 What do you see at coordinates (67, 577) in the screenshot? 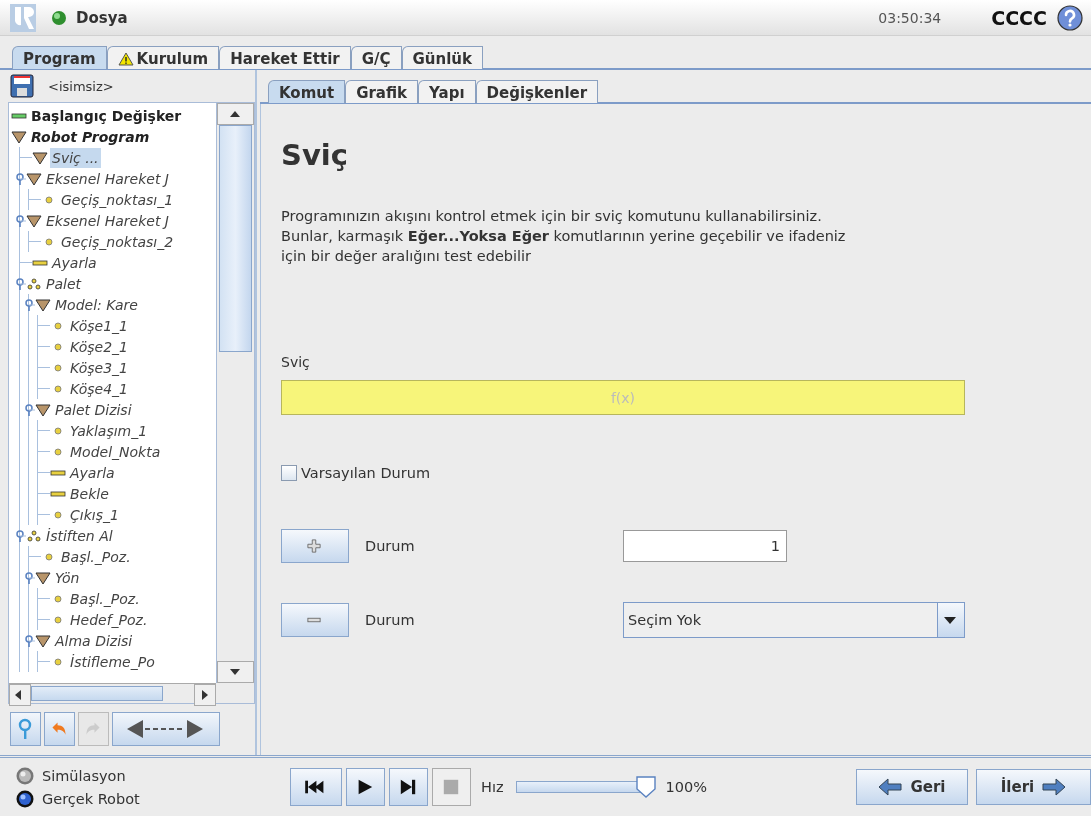
I see `tree-item: Yön` at bounding box center [67, 577].